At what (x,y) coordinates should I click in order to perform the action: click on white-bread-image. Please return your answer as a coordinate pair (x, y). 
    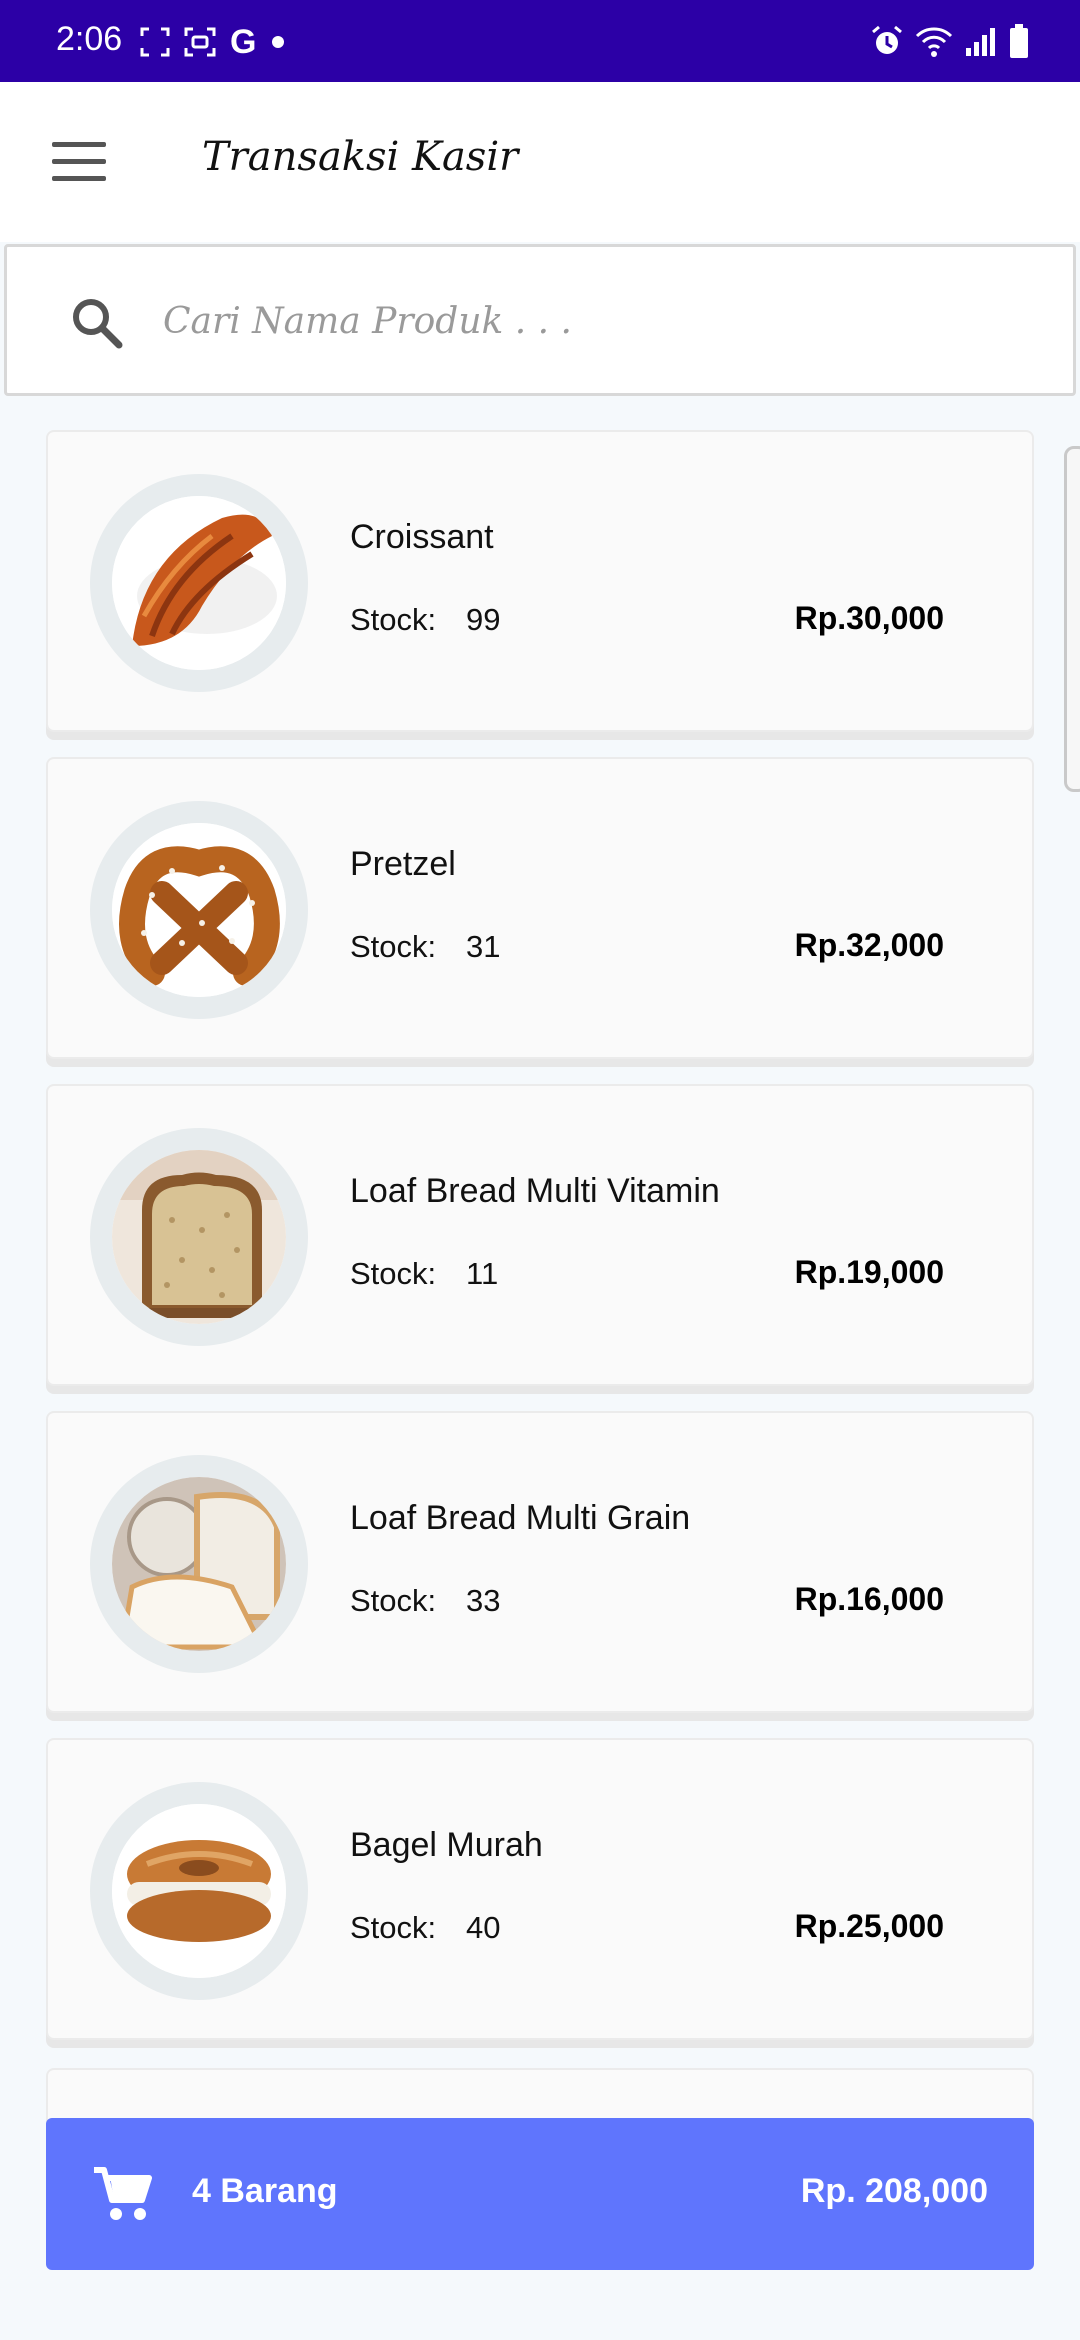
    Looking at the image, I should click on (199, 1564).